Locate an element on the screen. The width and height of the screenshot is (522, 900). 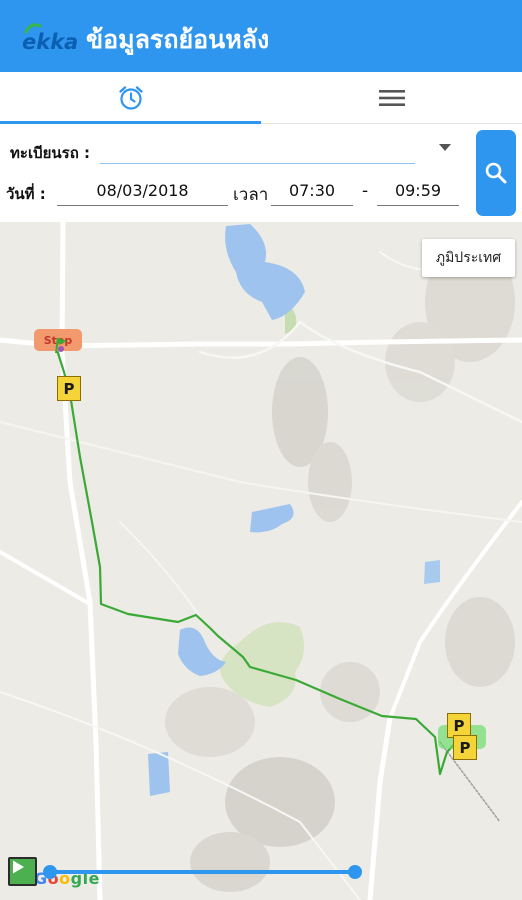
tab-history is located at coordinates (130, 98).